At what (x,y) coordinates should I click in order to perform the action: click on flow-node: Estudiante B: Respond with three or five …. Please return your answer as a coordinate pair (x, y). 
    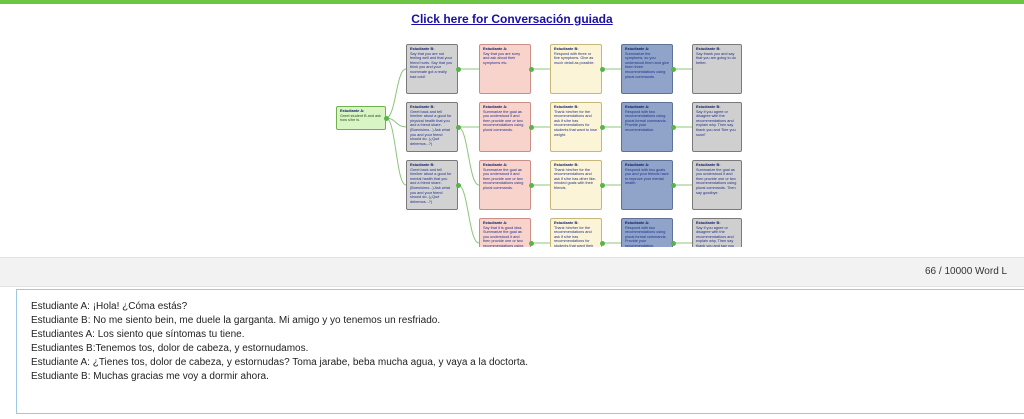
    Looking at the image, I should click on (576, 69).